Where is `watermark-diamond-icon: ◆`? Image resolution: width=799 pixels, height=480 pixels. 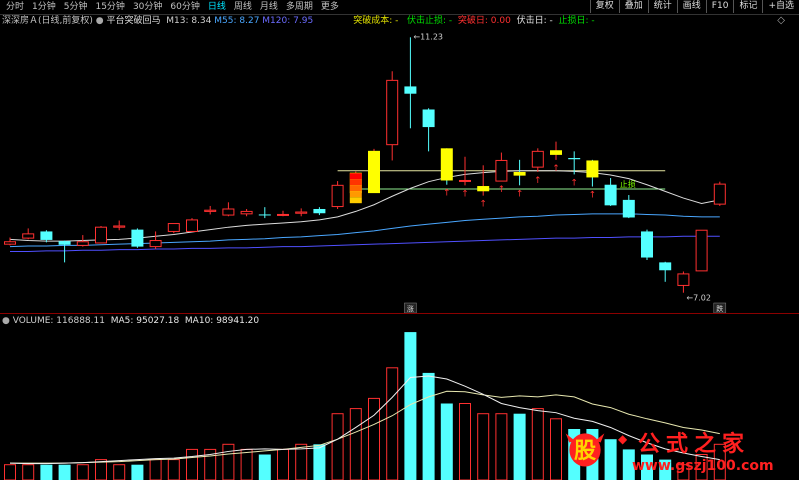
watermark-diamond-icon: ◆ is located at coordinates (623, 439).